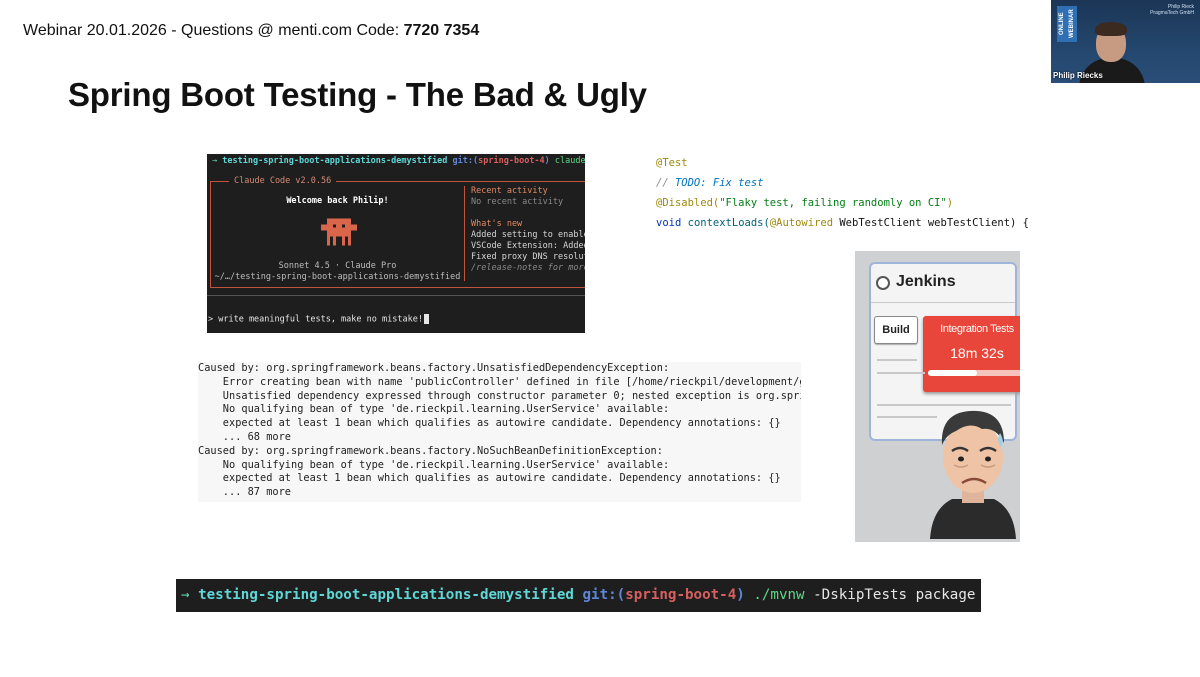  Describe the element at coordinates (464, 233) in the screenshot. I see `box-divider` at that location.